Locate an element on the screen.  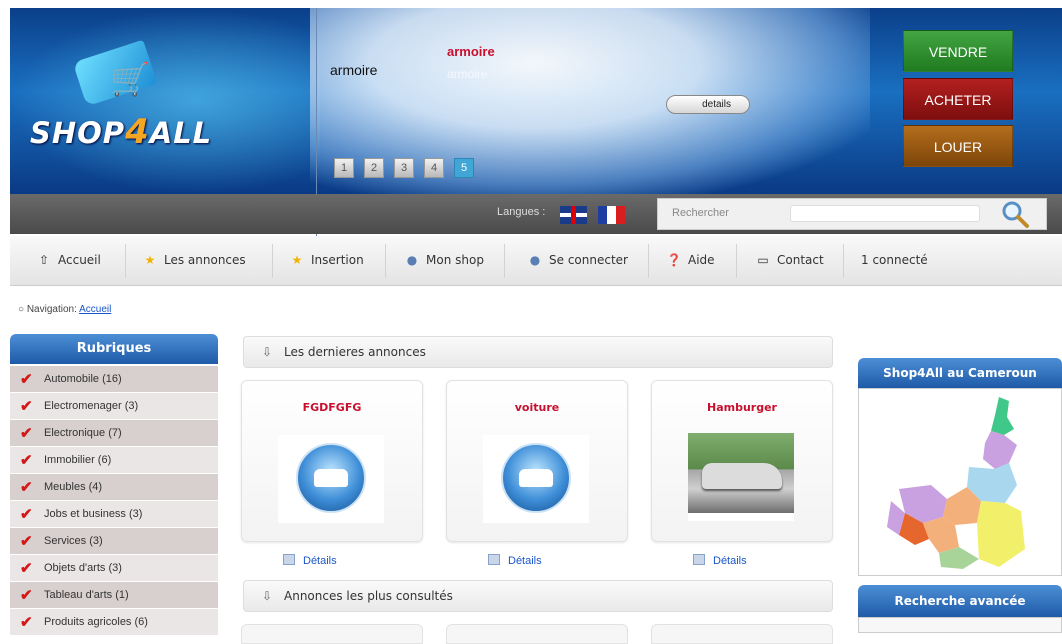
search-icon is located at coordinates (1015, 214).